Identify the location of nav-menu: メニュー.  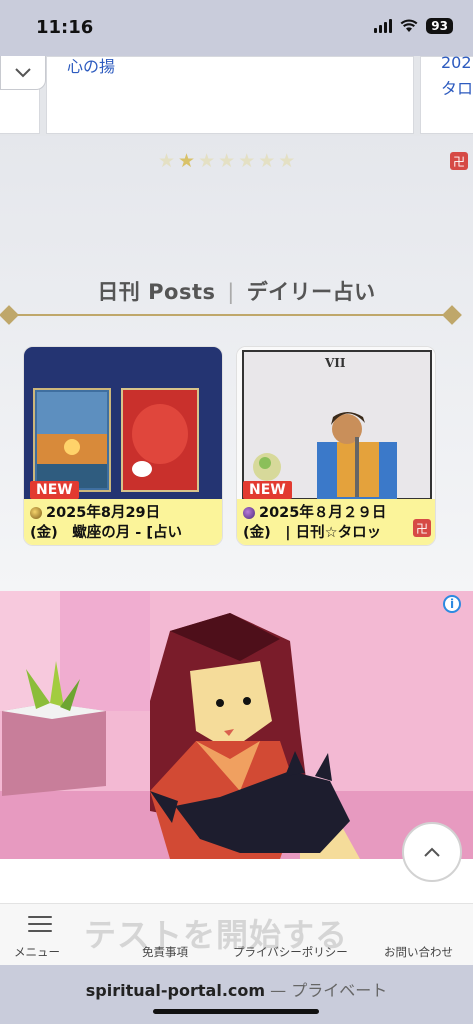
(37, 952).